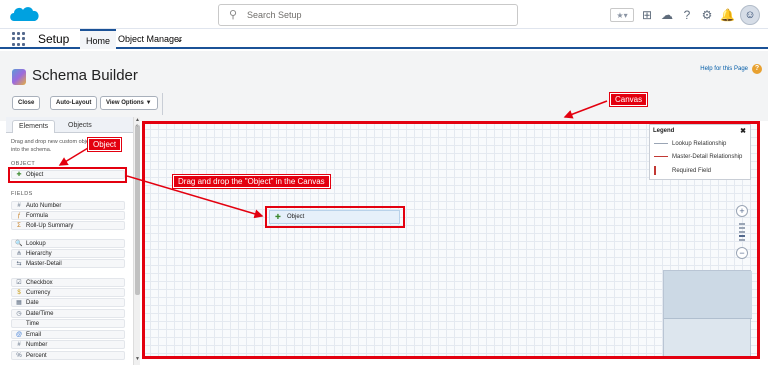 This screenshot has width=768, height=365. Describe the element at coordinates (105, 144) in the screenshot. I see `object-callout: Object` at that location.